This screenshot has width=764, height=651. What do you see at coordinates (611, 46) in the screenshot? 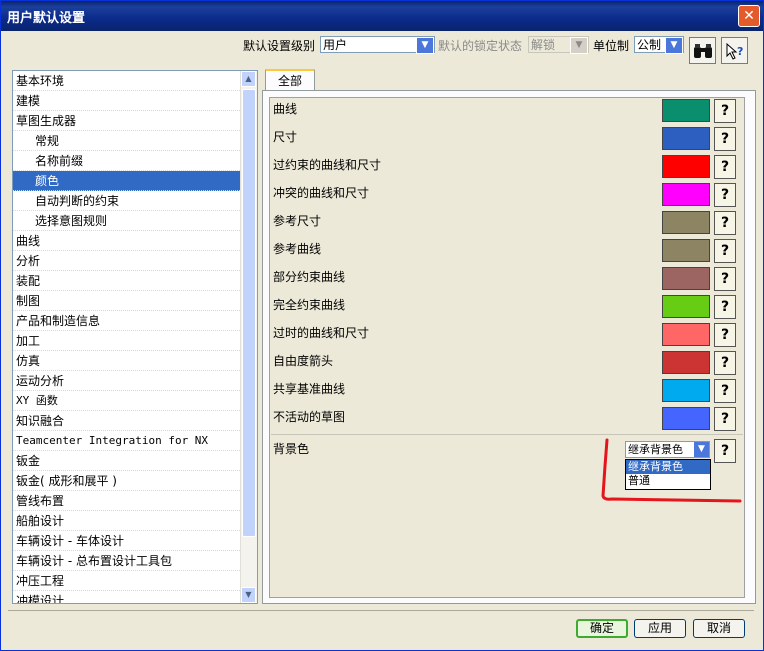
I see `unit-system-label: 单位制` at bounding box center [611, 46].